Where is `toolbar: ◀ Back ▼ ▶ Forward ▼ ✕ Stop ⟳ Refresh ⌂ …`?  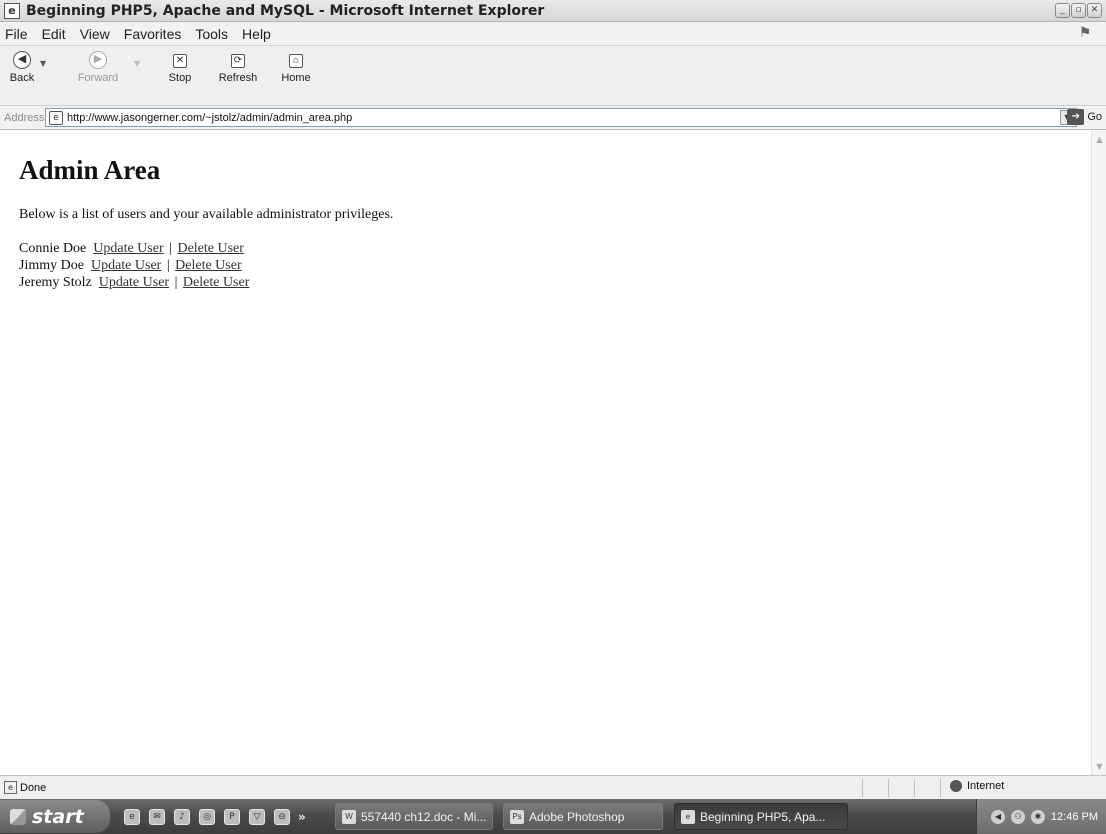
toolbar: ◀ Back ▼ ▶ Forward ▼ ✕ Stop ⟳ Refresh ⌂ … is located at coordinates (553, 76).